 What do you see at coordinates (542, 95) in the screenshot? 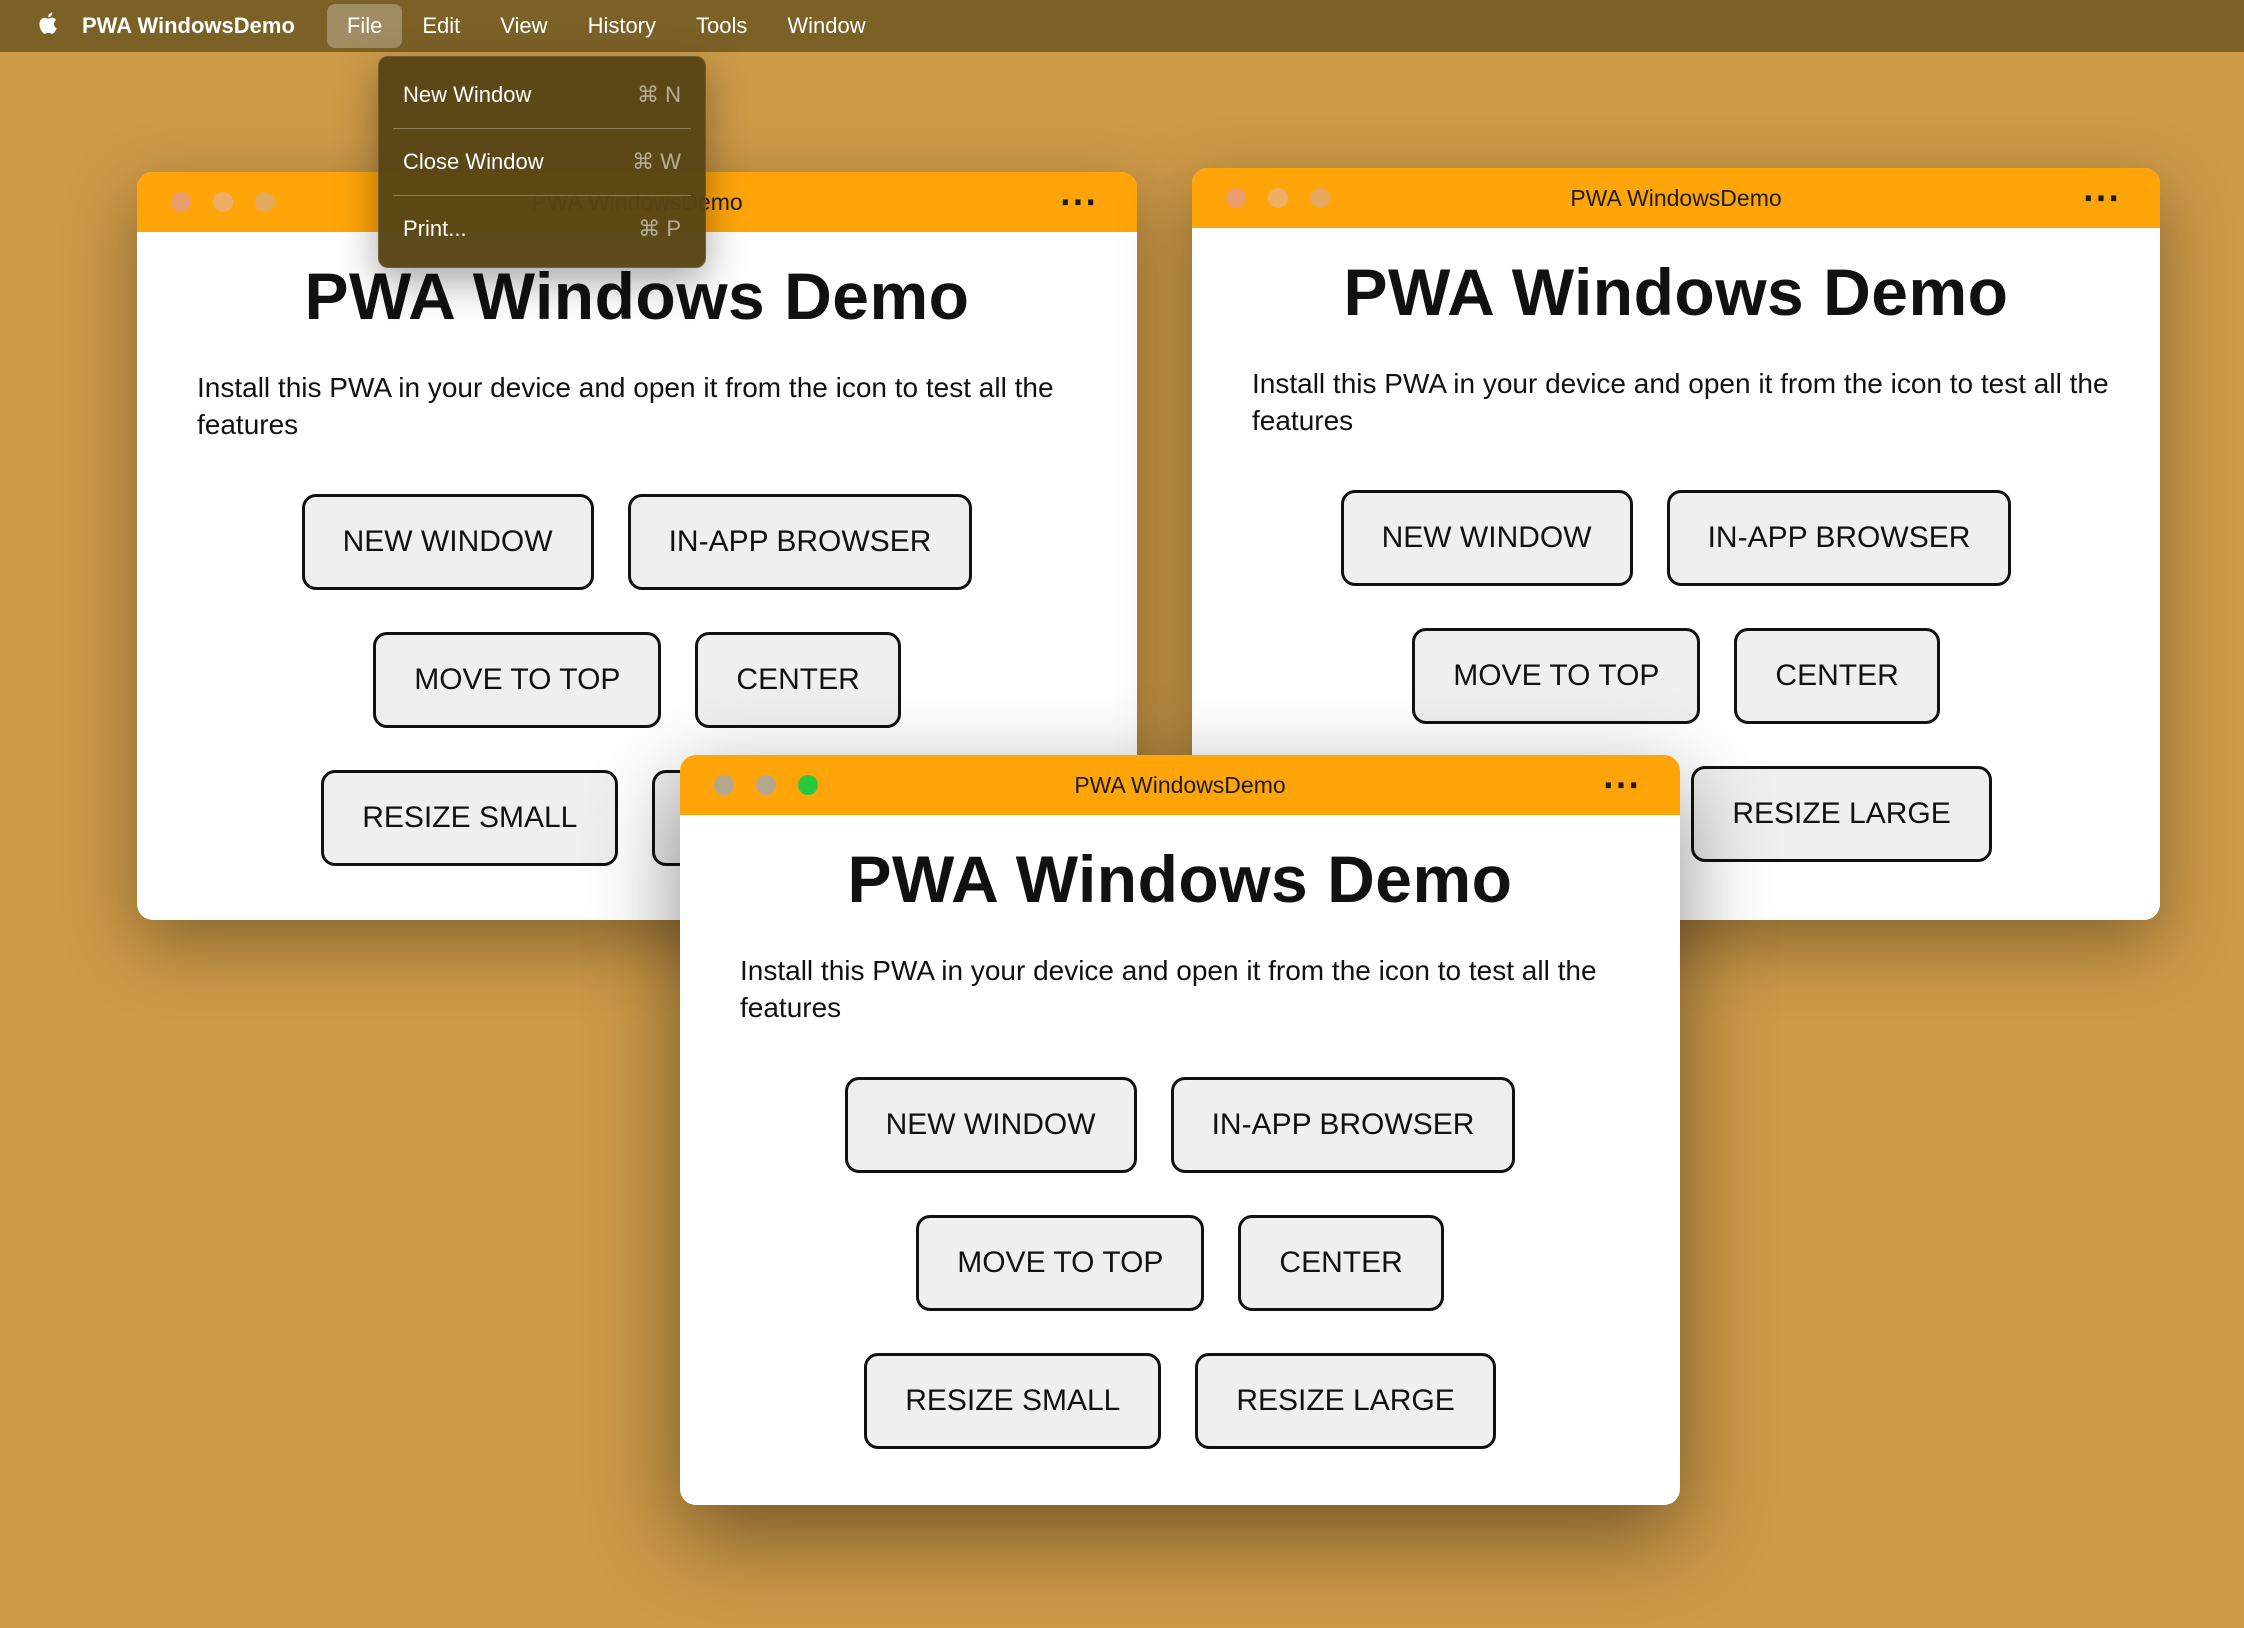
I see `menu-item-new-window: New Window ⌘ N` at bounding box center [542, 95].